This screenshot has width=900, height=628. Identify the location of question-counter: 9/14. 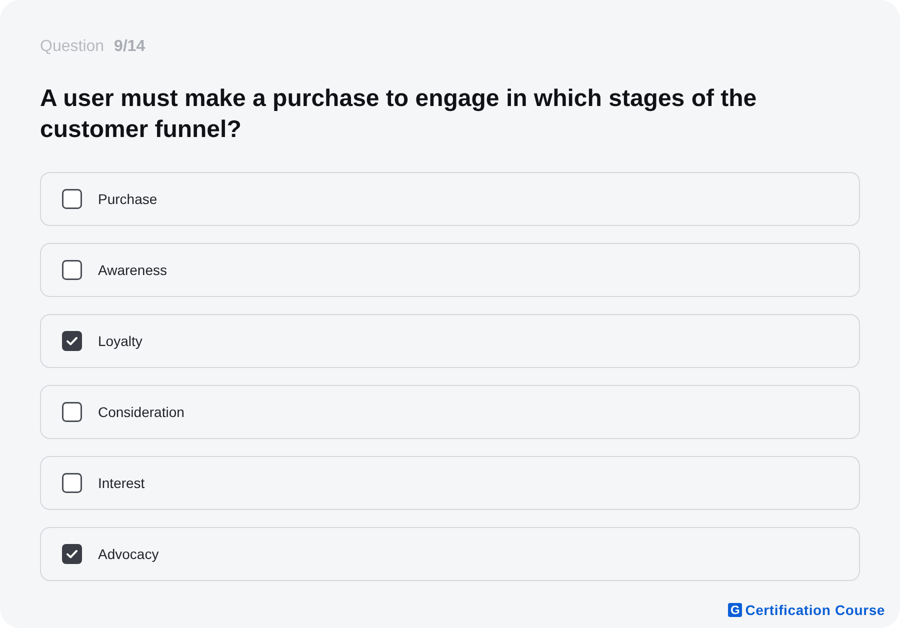
(130, 47).